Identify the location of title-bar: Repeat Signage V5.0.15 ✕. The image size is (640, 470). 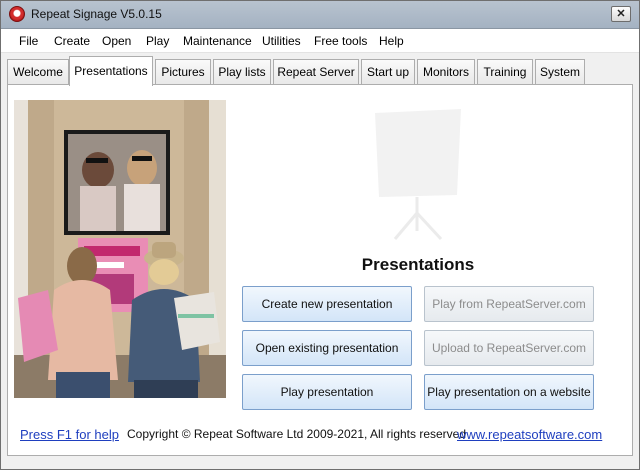
(320, 15).